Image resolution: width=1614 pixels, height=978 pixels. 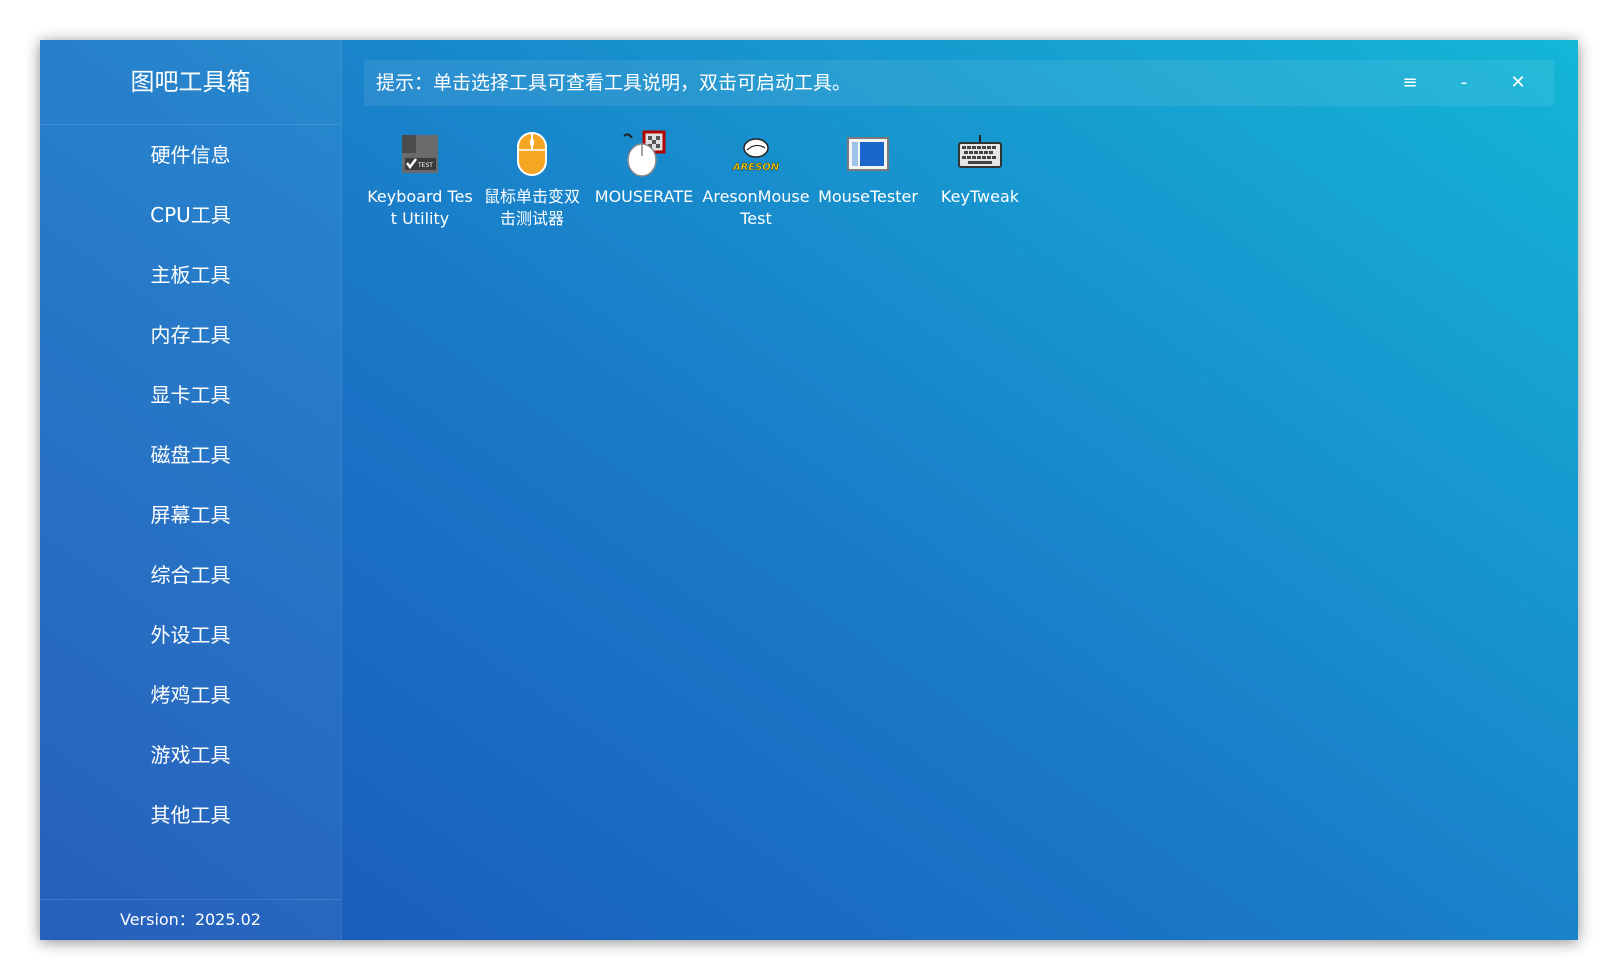 I want to click on minimize-button: -, so click(x=1464, y=83).